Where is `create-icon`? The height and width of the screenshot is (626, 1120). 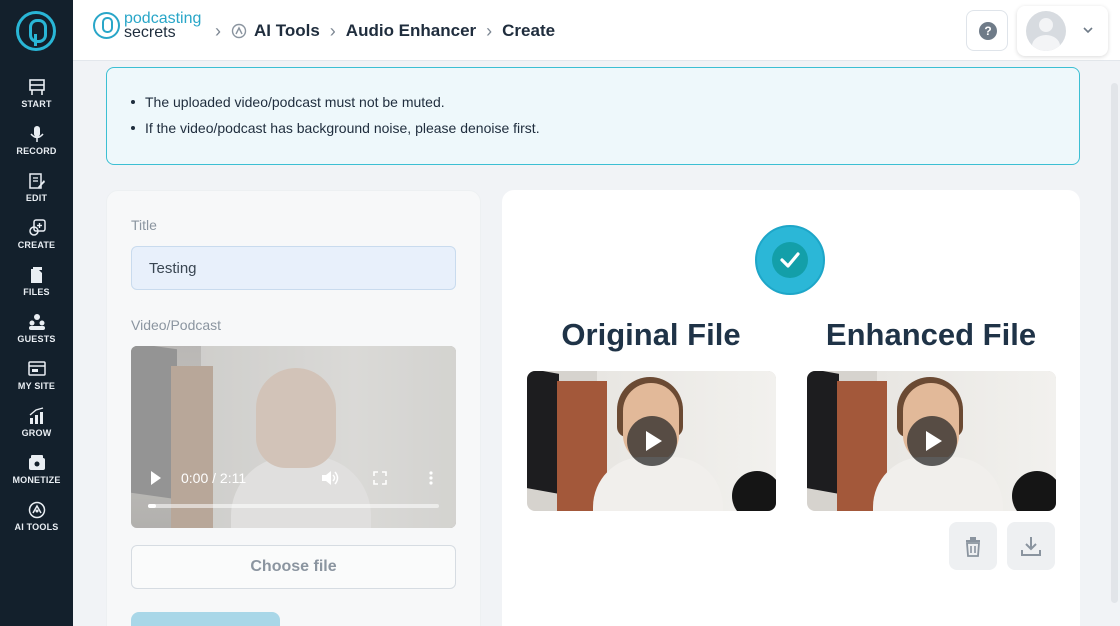
create-icon is located at coordinates (37, 227).